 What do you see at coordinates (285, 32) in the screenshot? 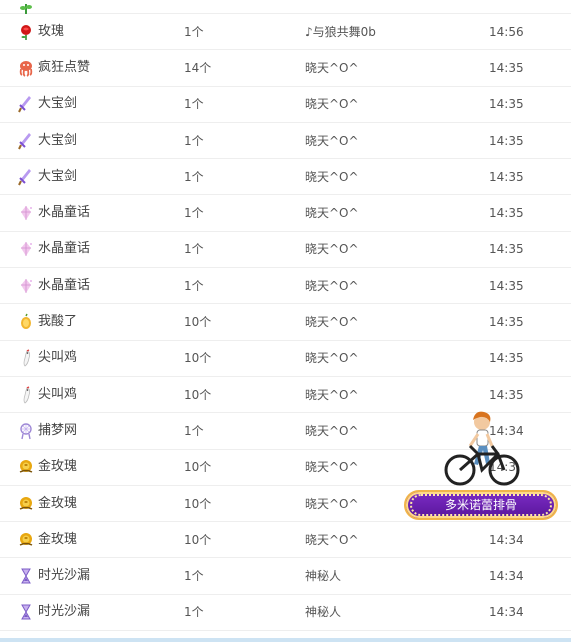
I see `table-row: 玫瑰 1个 ♪与狼共舞0b 14:56` at bounding box center [285, 32].